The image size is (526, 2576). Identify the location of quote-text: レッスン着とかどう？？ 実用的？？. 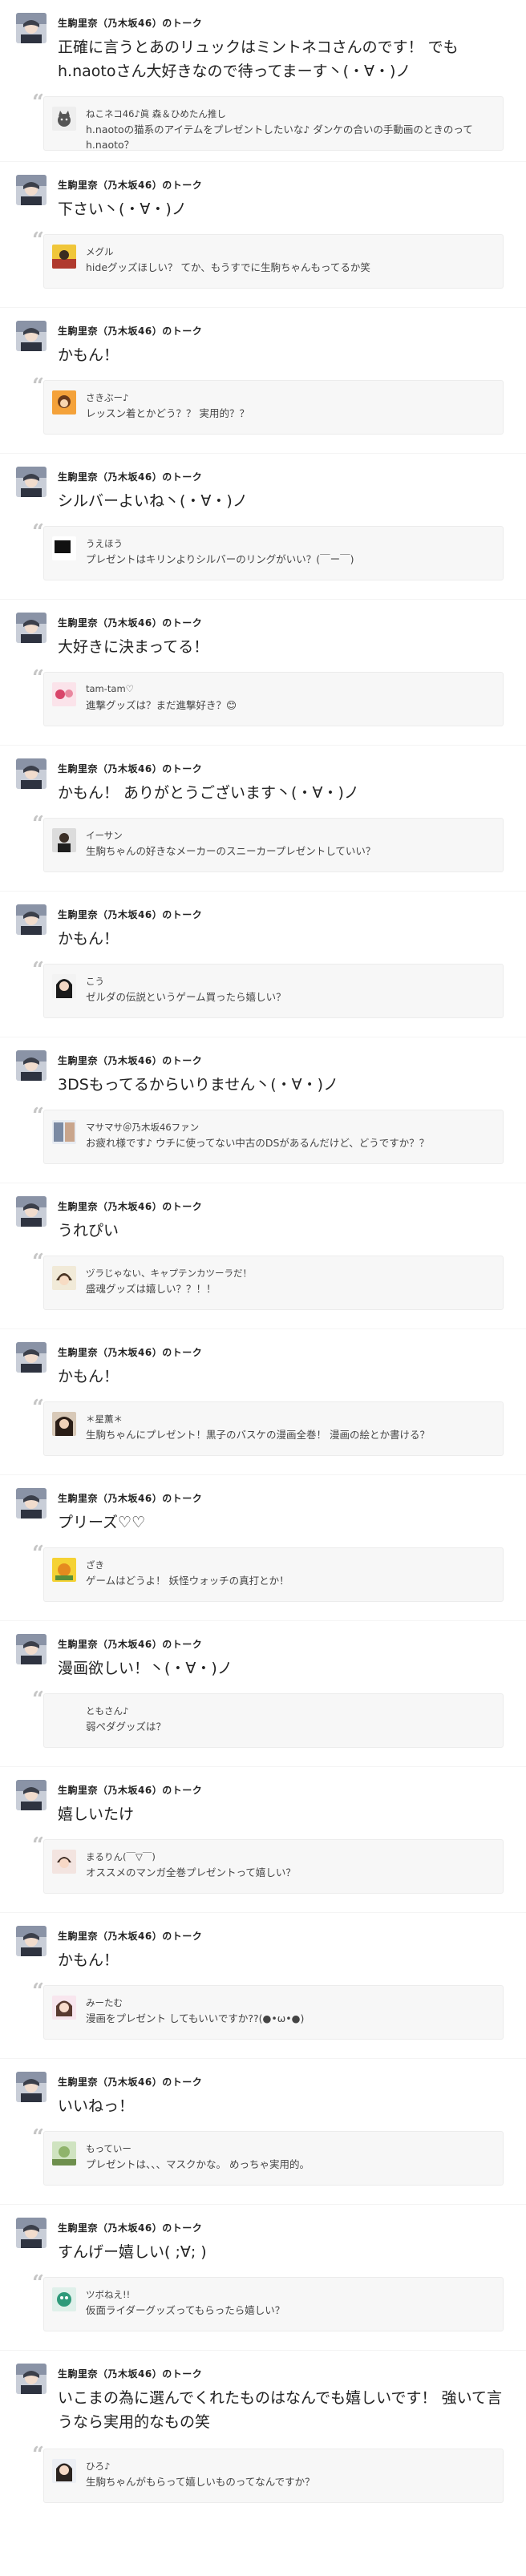
(167, 413).